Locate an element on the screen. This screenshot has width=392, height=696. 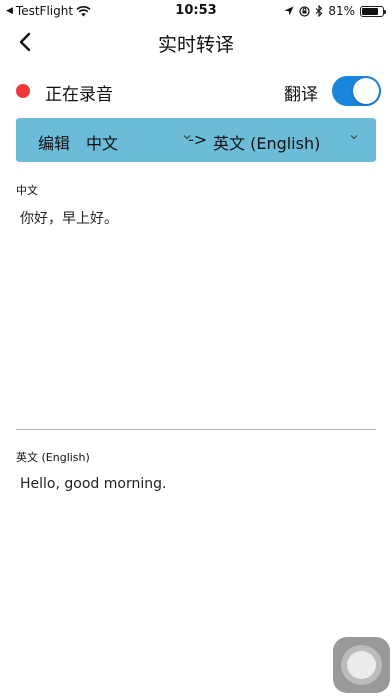
battery-percent: 81% is located at coordinates (341, 11).